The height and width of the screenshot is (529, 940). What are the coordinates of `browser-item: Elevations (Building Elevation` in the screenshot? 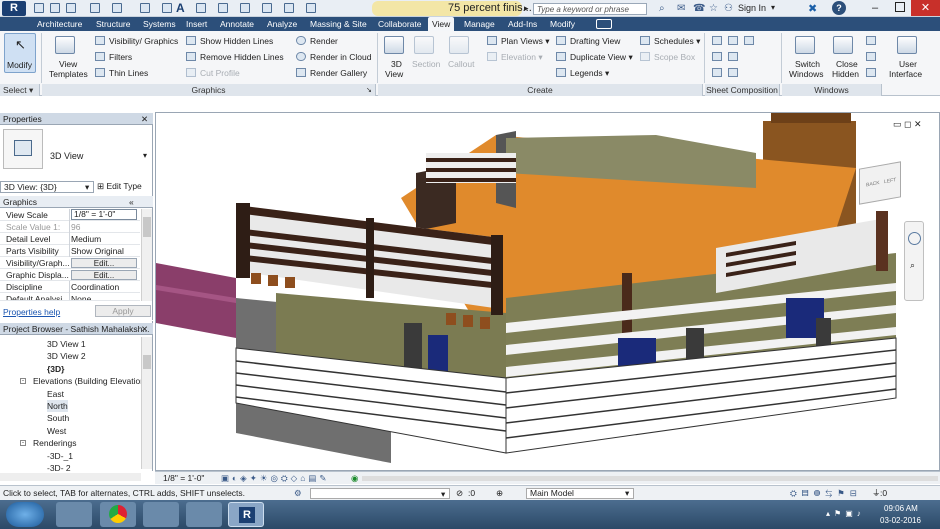 It's located at (89, 381).